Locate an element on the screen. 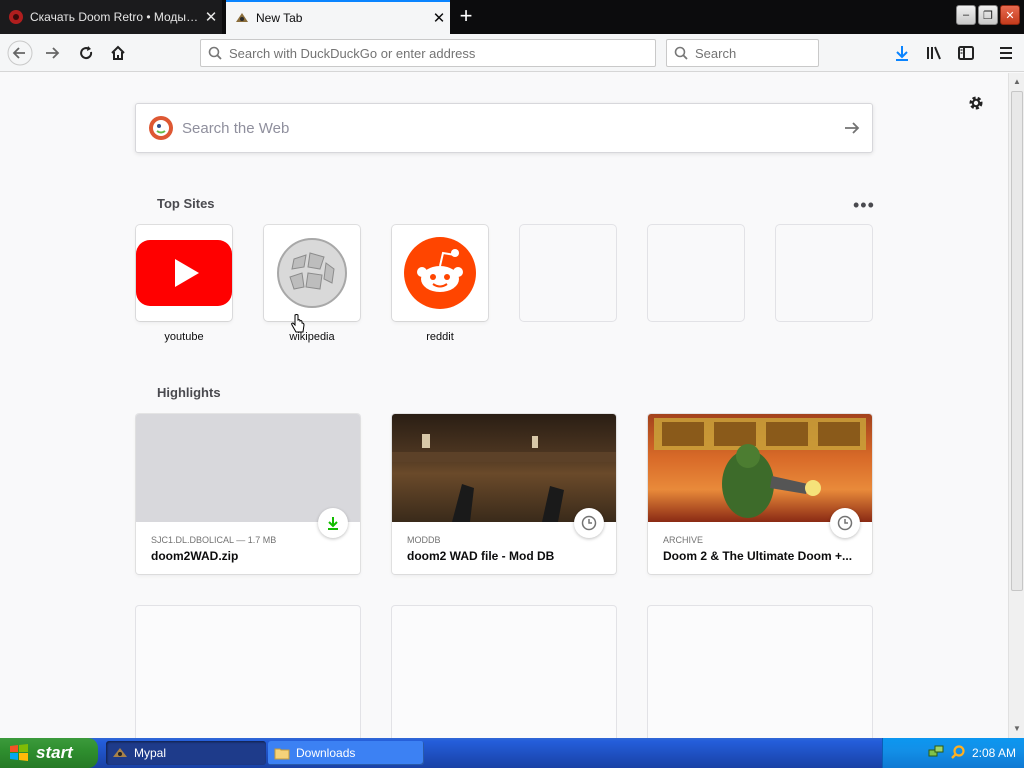 The width and height of the screenshot is (1024, 768). top-site-label: reddit is located at coordinates (440, 337).